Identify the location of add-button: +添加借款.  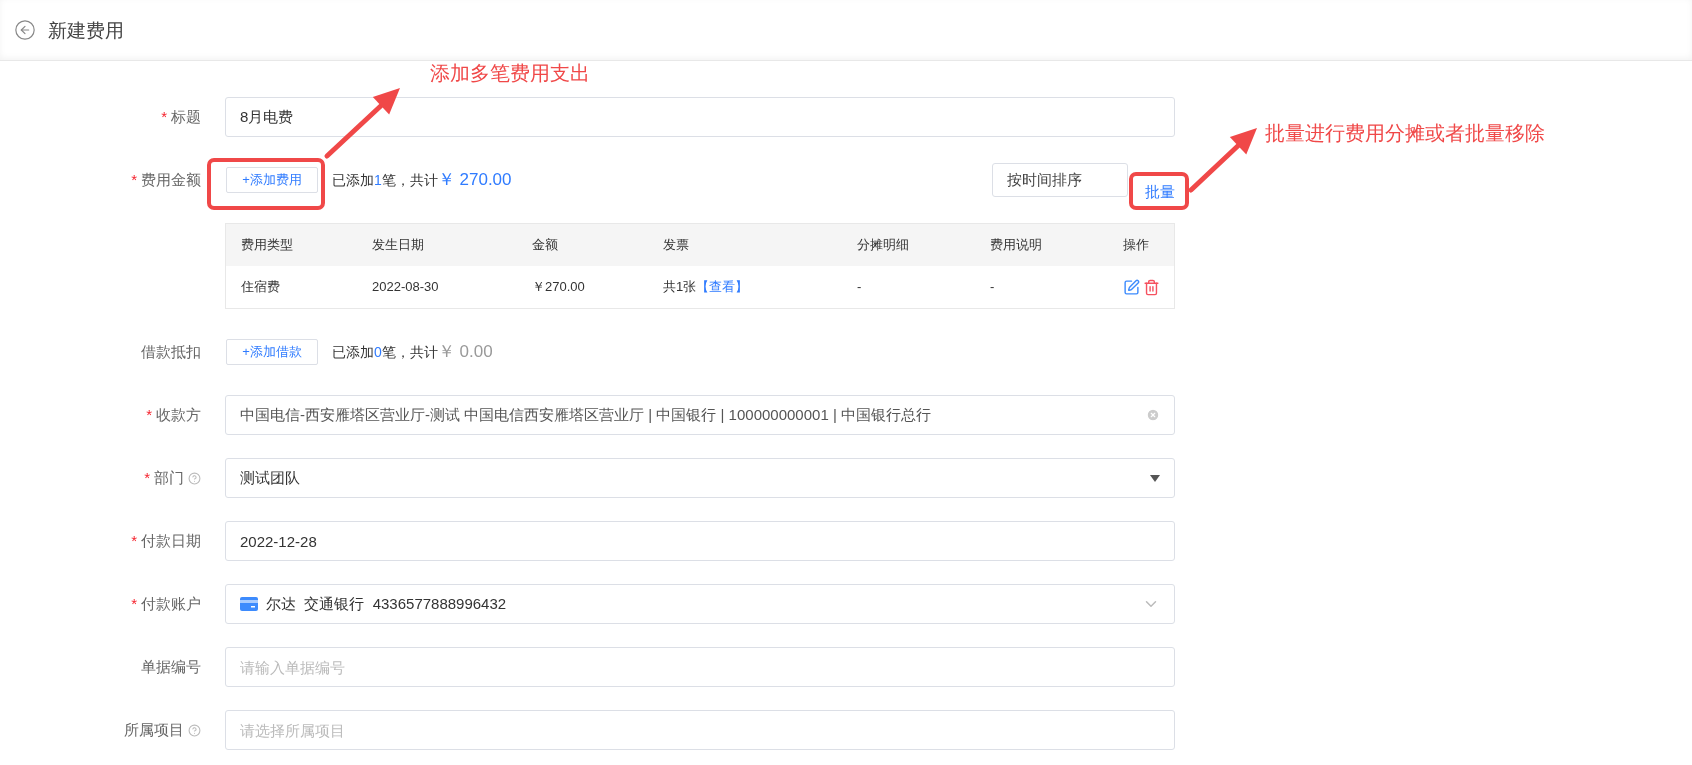
(272, 352).